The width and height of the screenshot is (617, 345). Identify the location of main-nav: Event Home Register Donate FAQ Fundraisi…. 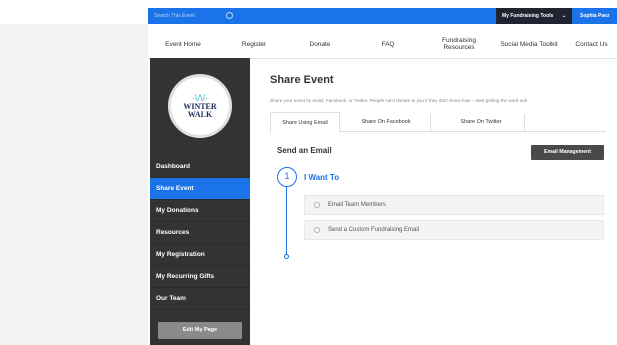
(382, 44).